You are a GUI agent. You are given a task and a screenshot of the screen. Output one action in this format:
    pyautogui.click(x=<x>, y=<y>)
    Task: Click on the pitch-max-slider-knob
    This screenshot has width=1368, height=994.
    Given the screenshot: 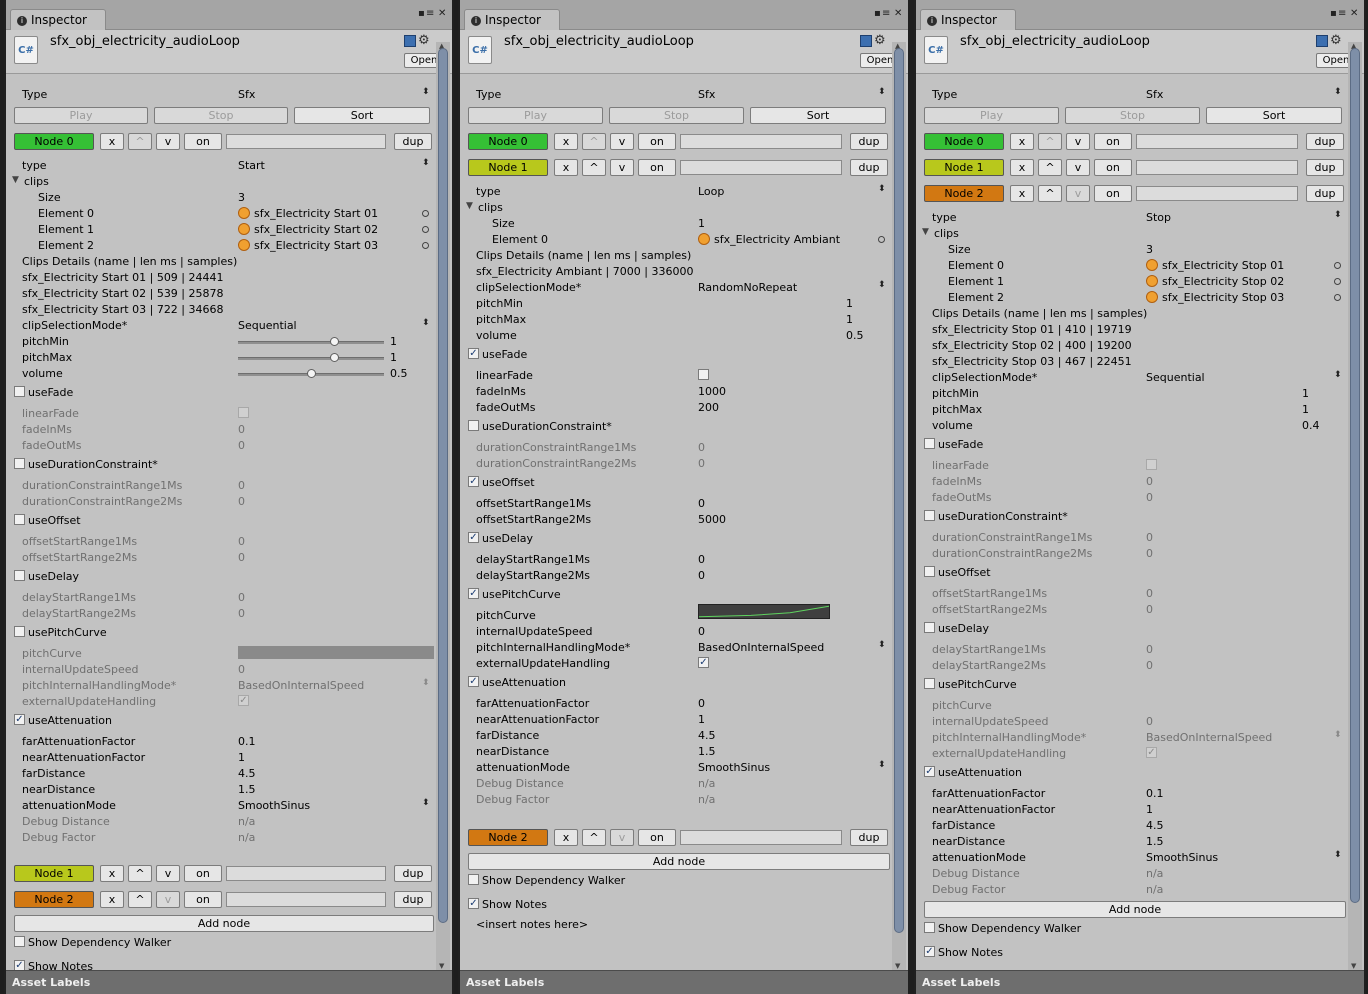 What is the action you would take?
    pyautogui.click(x=334, y=357)
    